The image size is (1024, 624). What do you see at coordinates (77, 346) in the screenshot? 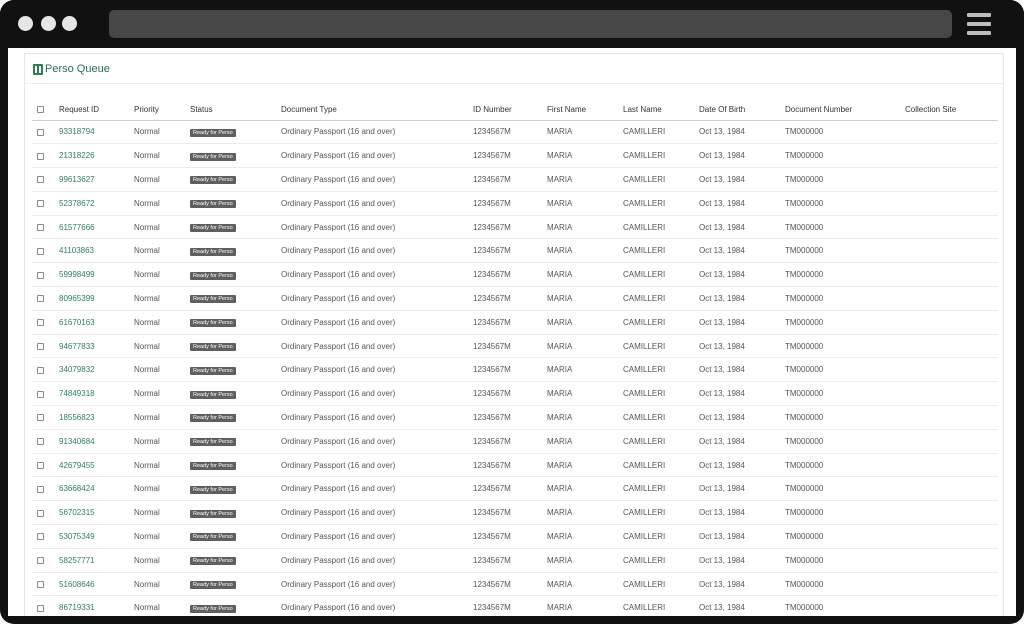
I see `request-id-link: 94677833` at bounding box center [77, 346].